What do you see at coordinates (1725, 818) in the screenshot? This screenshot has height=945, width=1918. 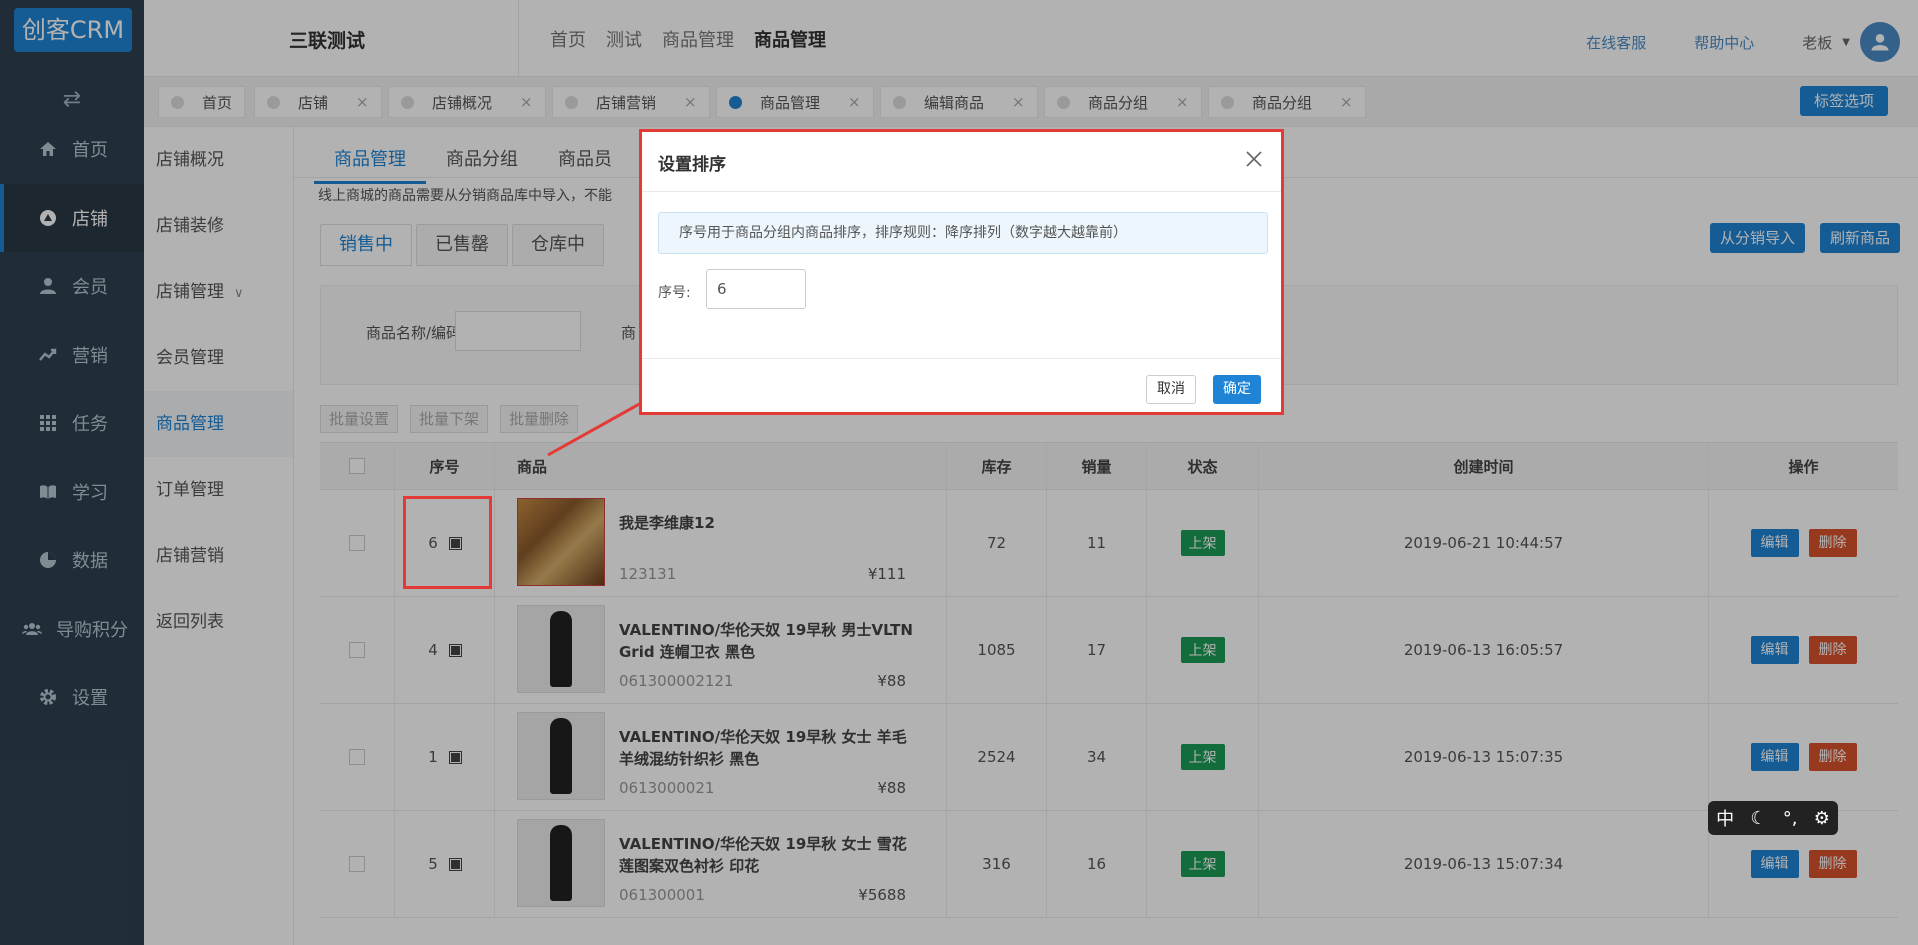 I see `ime-lang-toggle: 中` at bounding box center [1725, 818].